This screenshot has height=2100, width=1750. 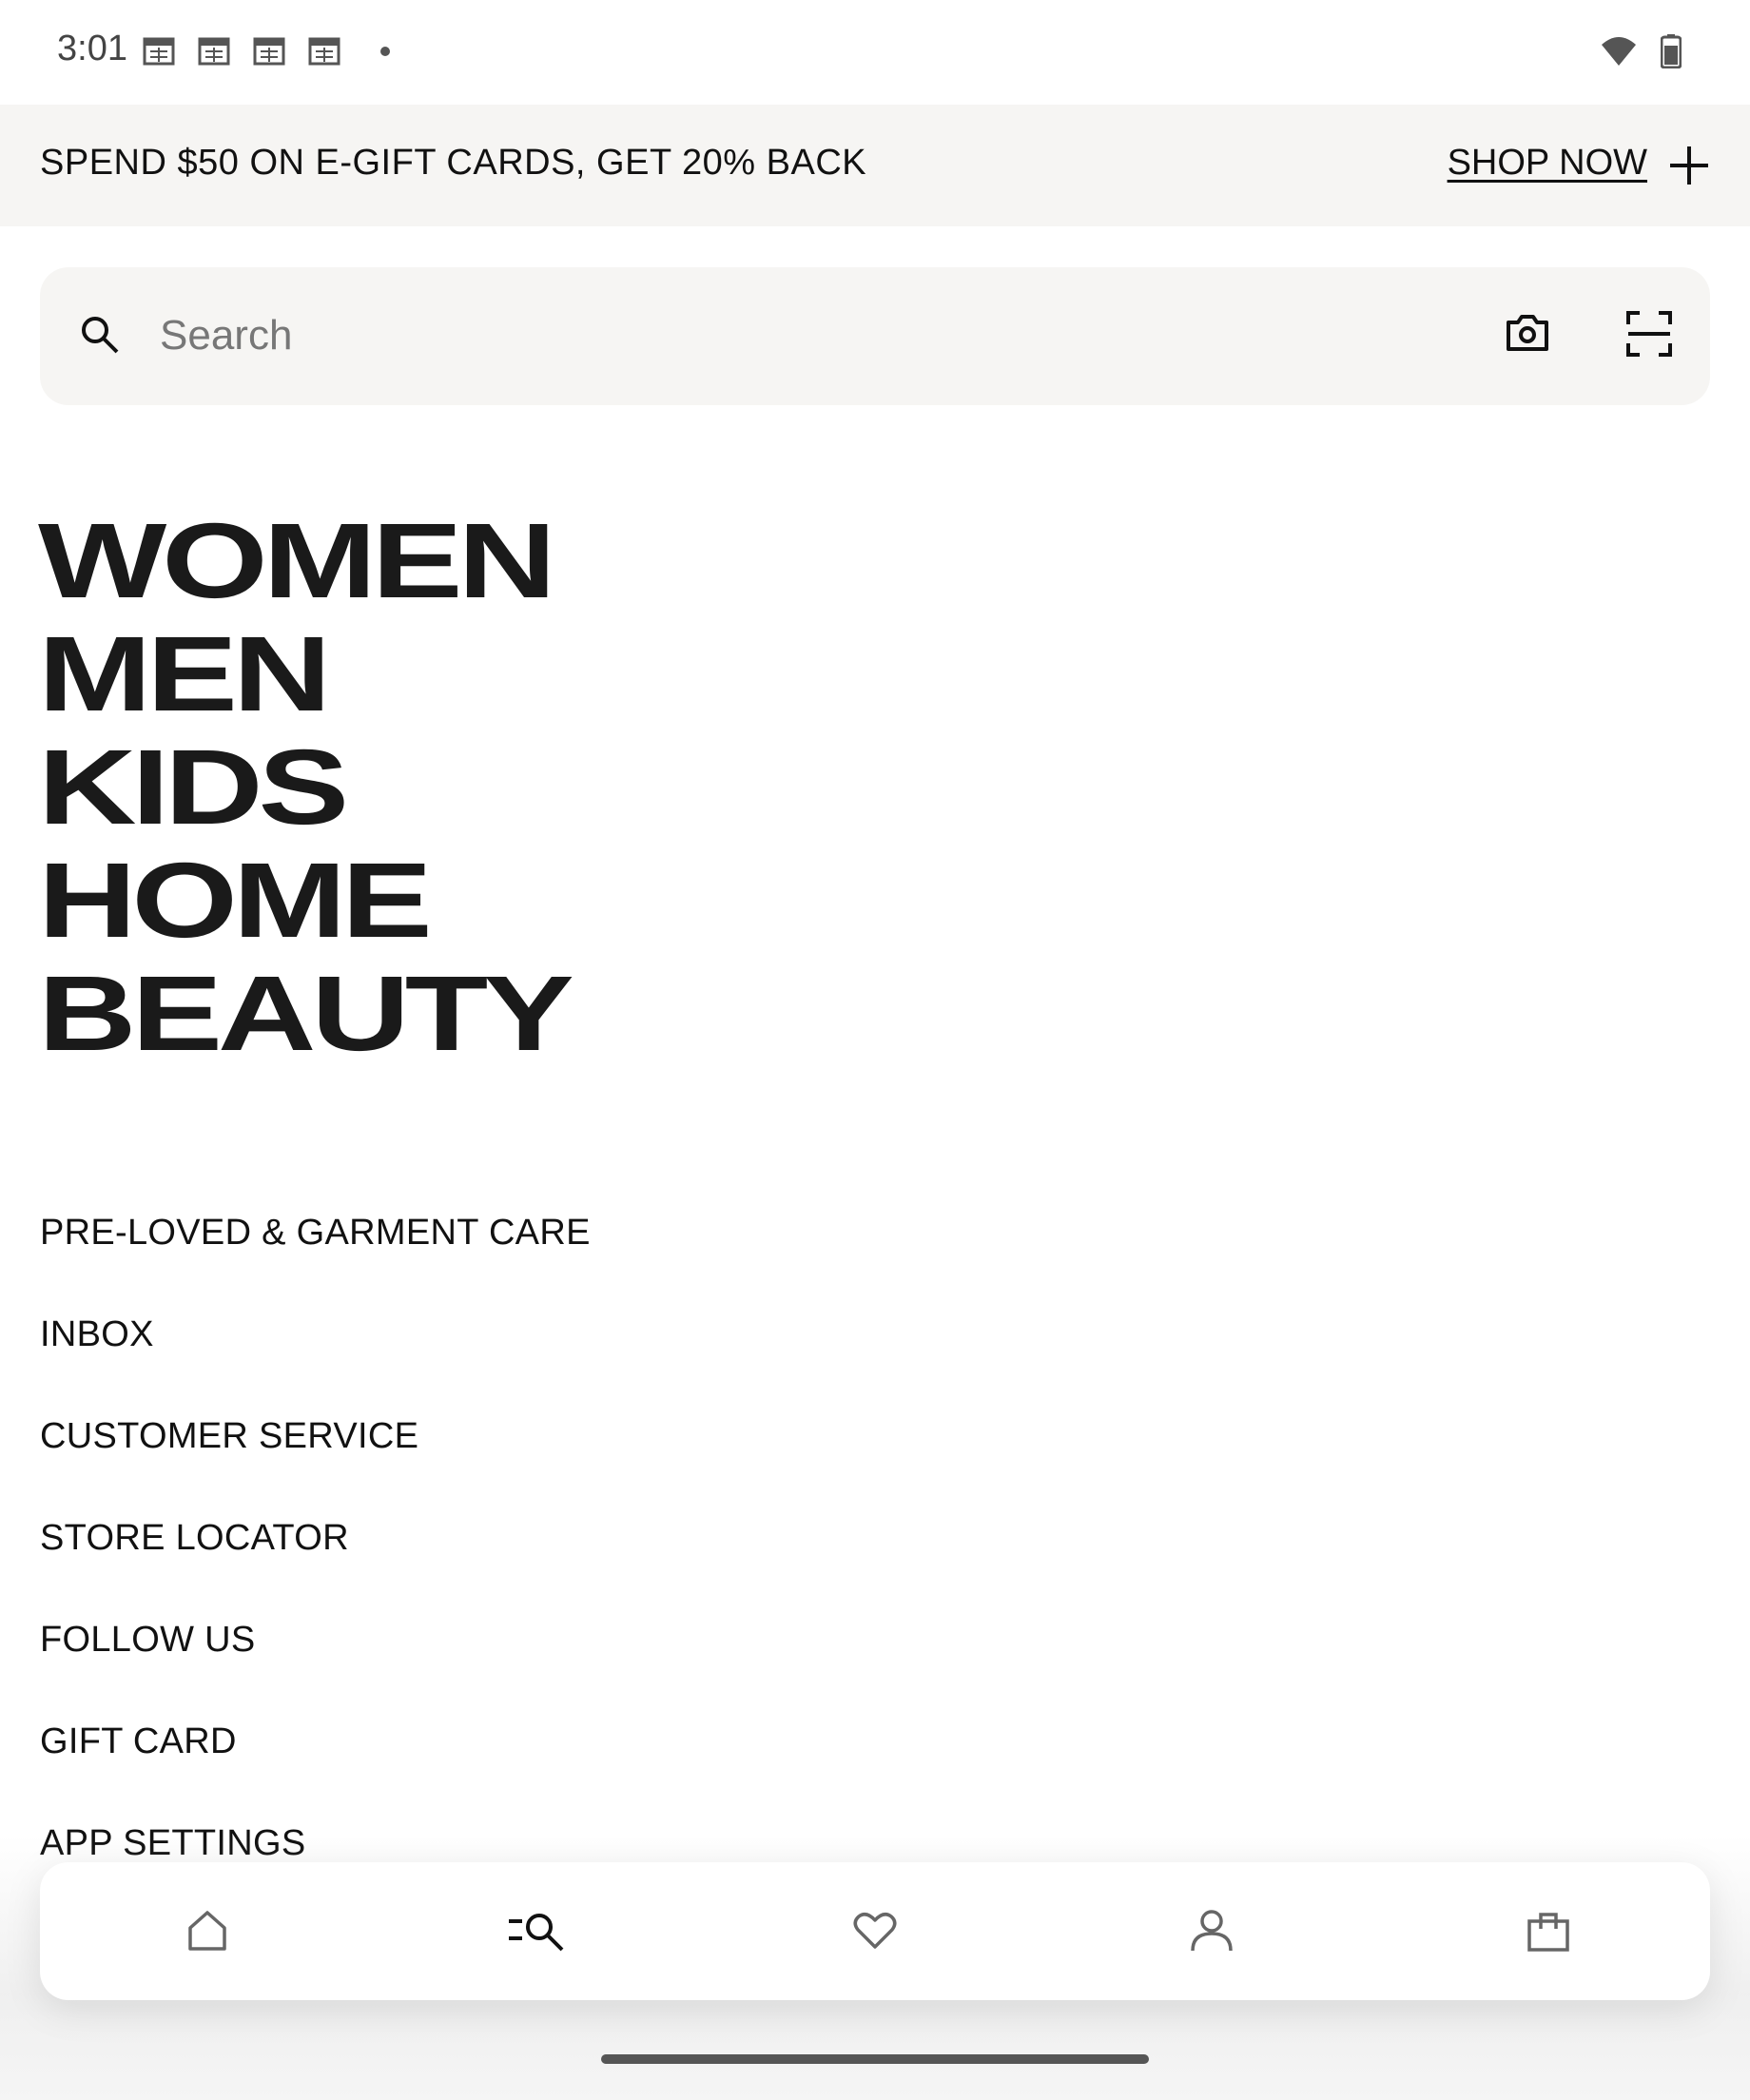 I want to click on notification-icons, so click(x=266, y=51).